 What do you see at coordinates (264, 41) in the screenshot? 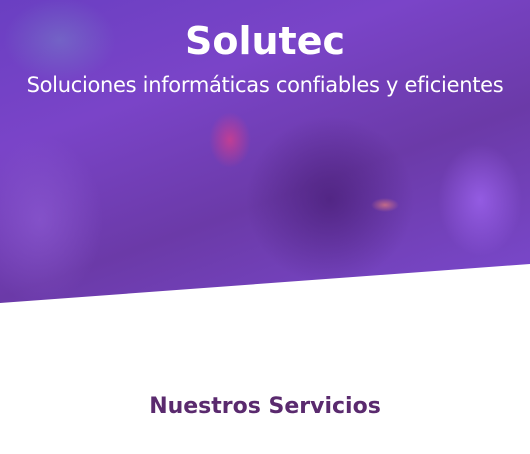
I see `site-title: Solutec` at bounding box center [264, 41].